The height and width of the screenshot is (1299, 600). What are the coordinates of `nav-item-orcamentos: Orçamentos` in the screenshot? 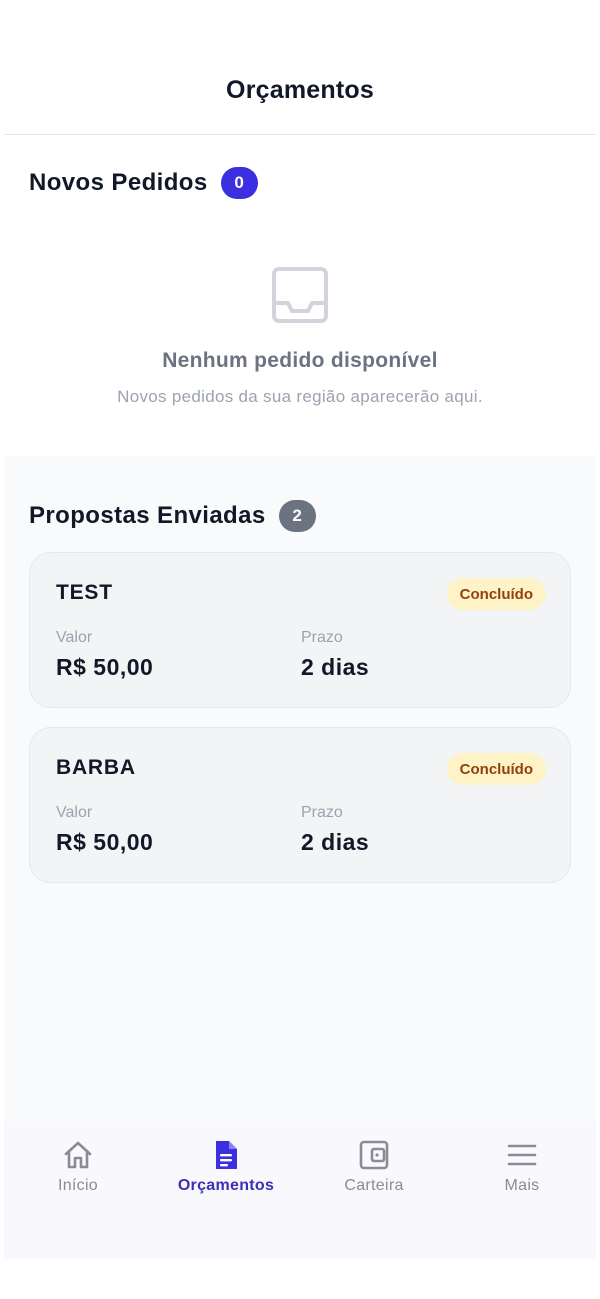 It's located at (226, 1191).